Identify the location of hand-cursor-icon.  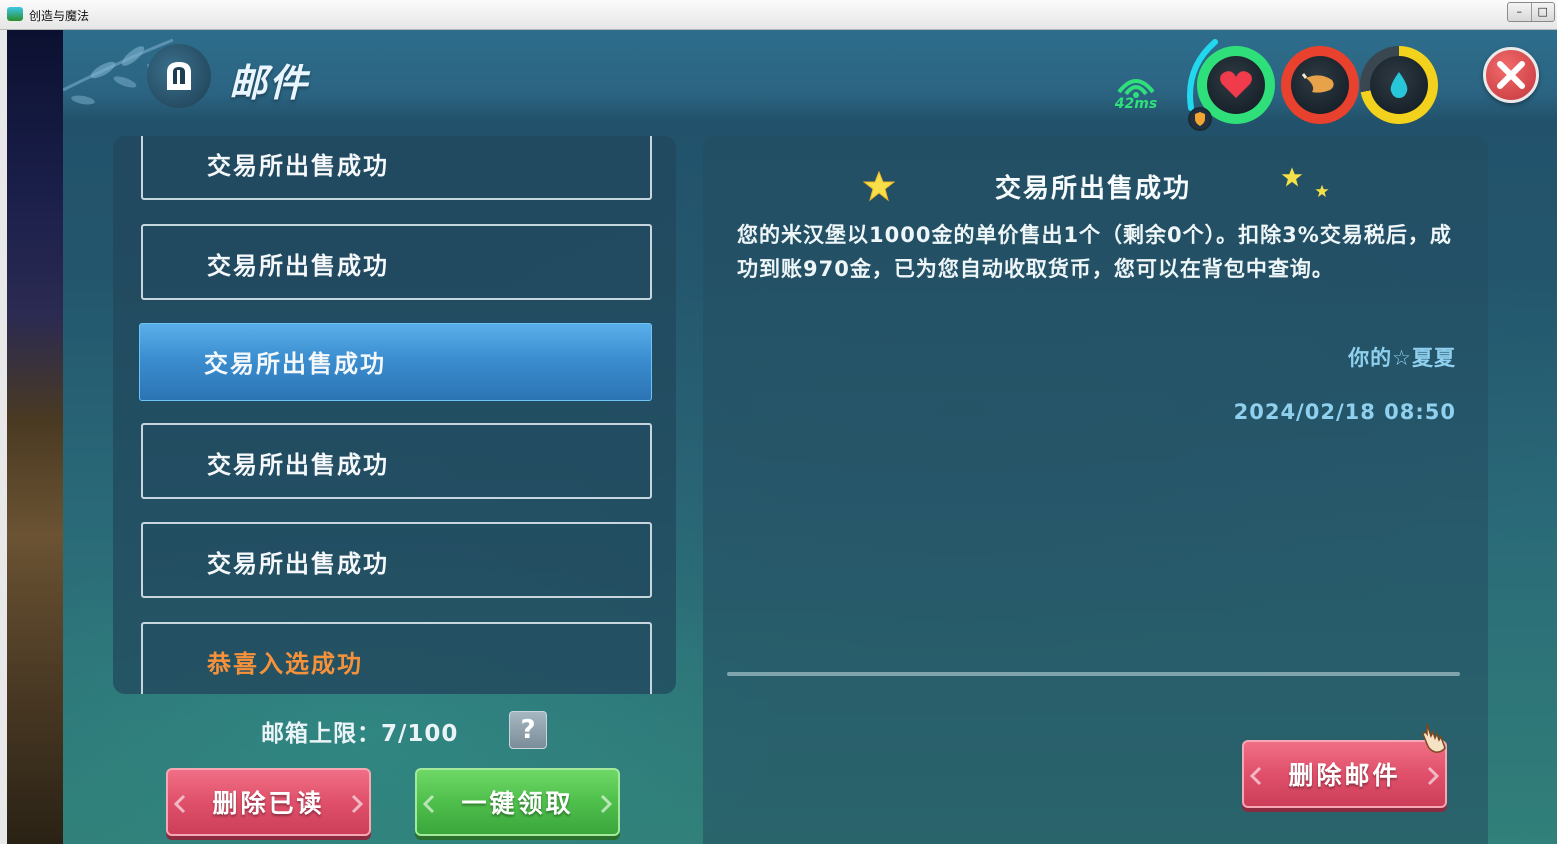
(1434, 738).